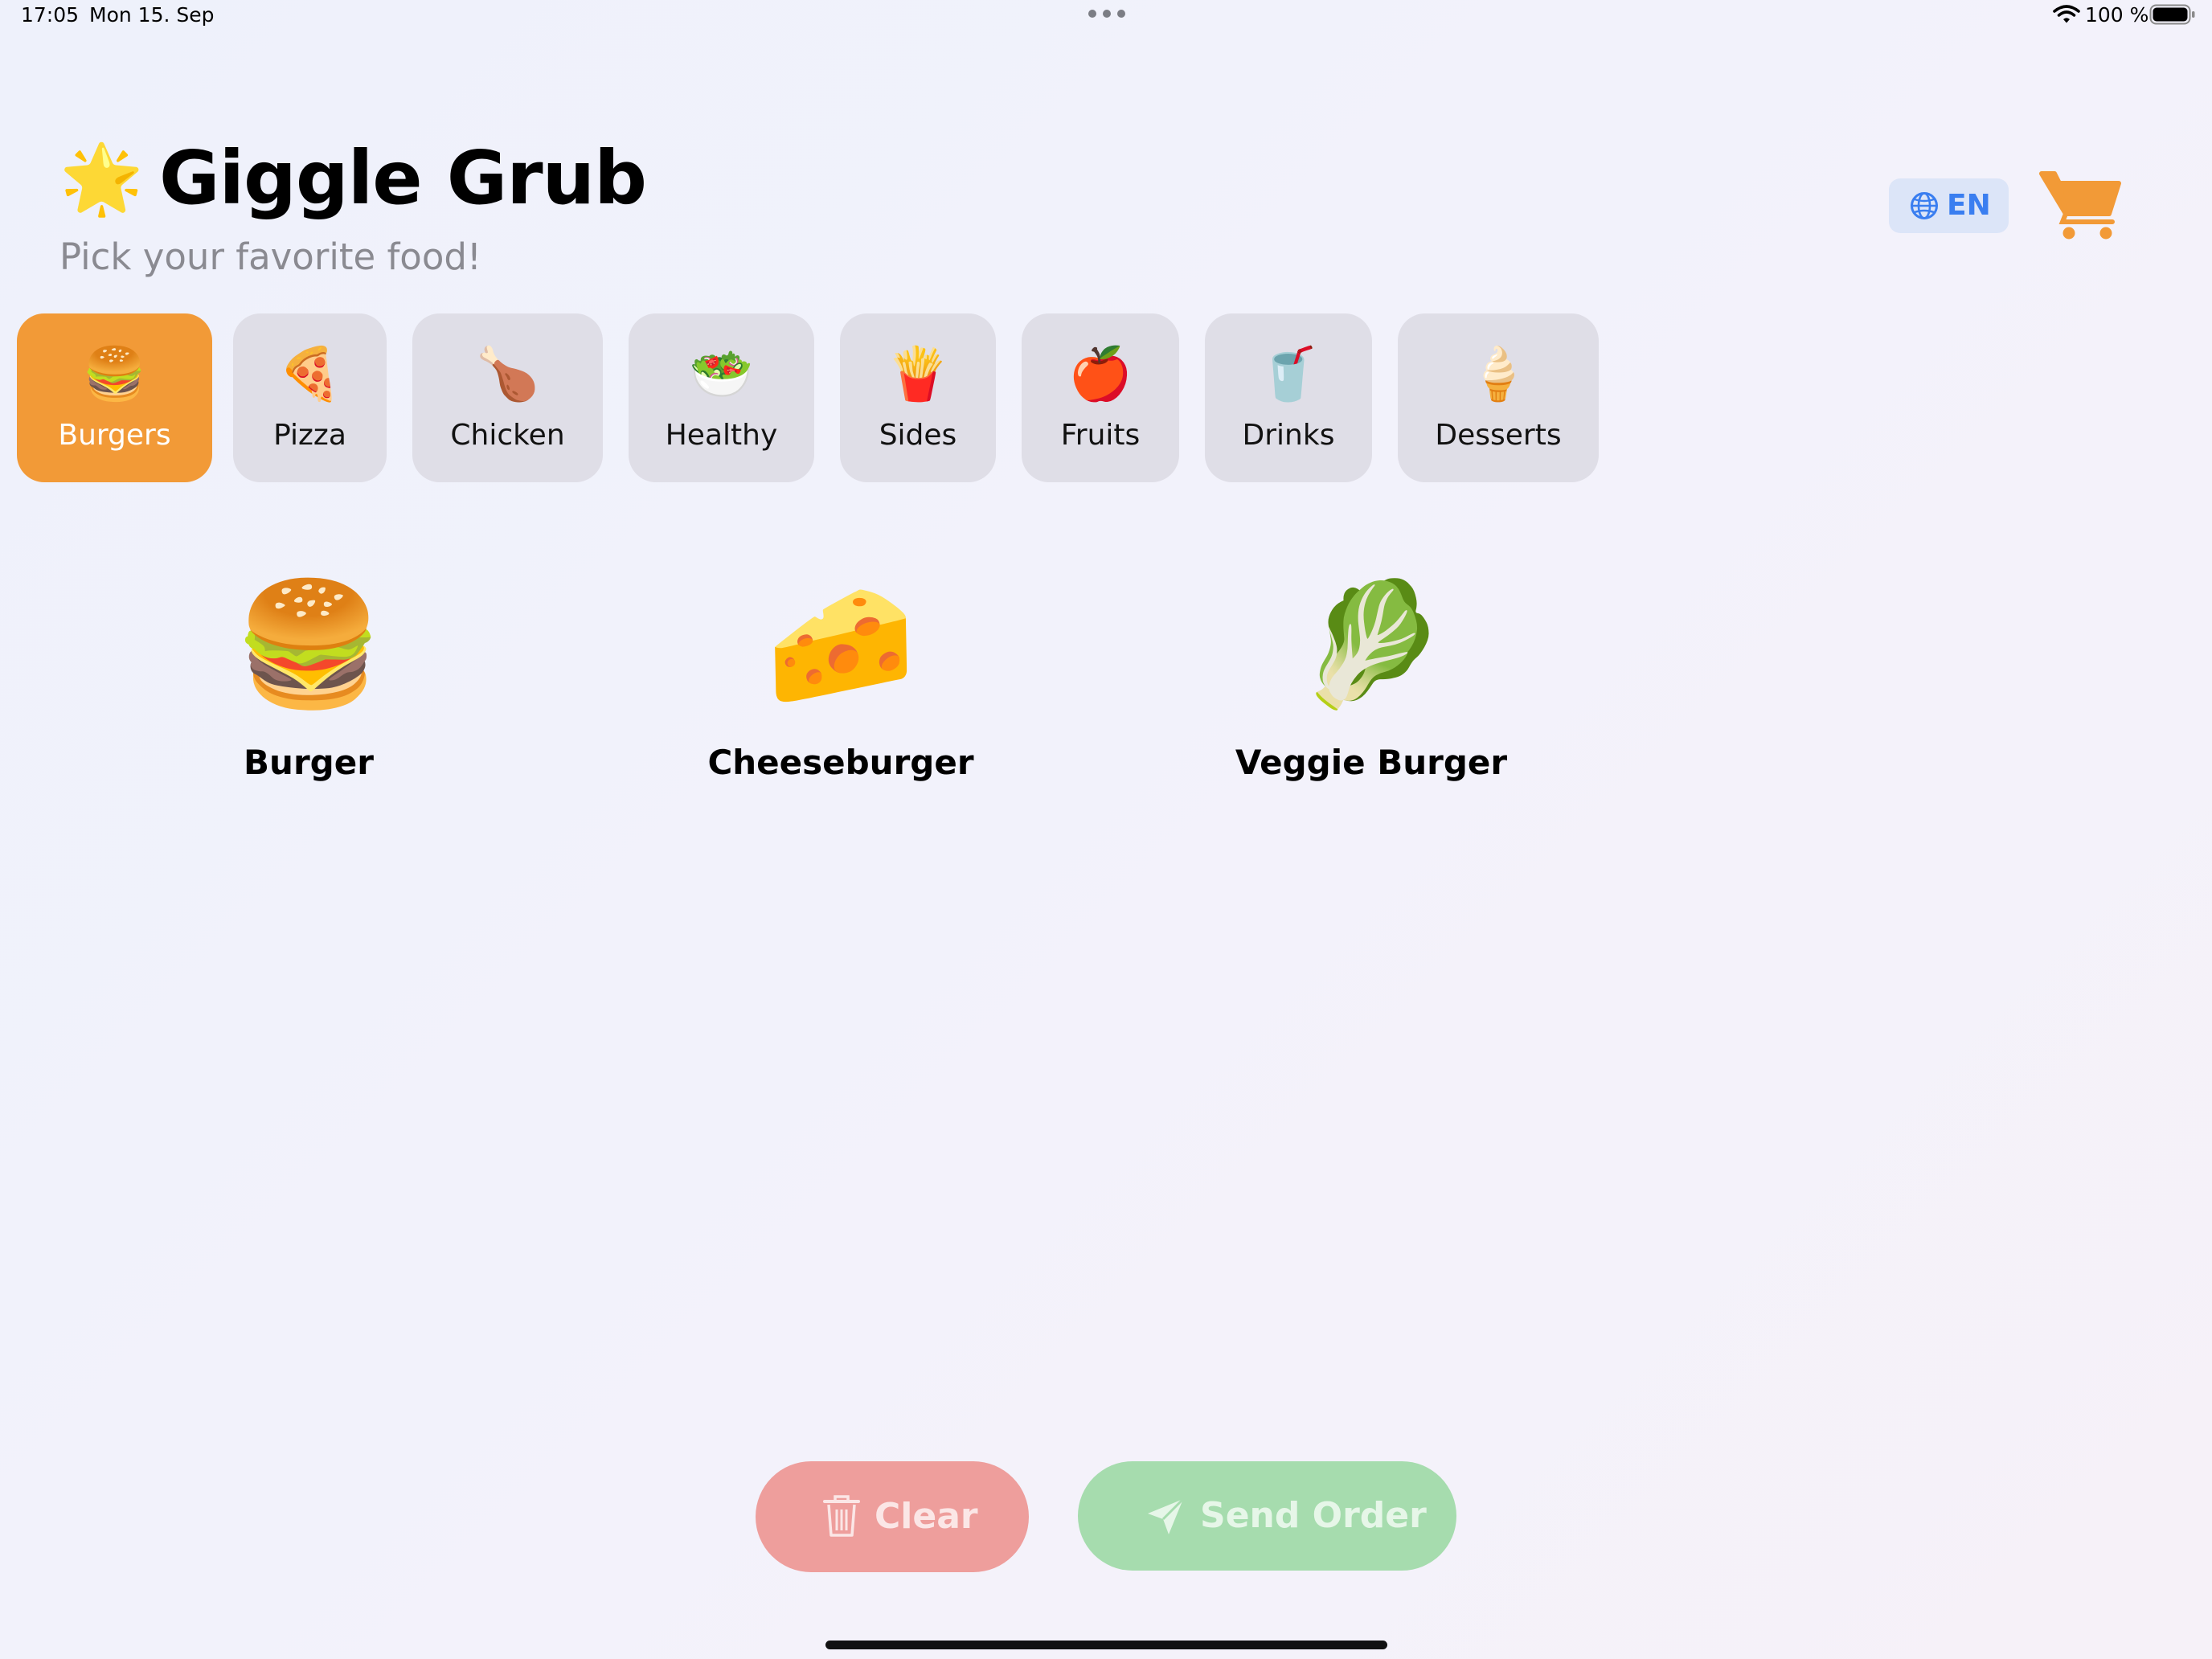 Image resolution: width=2212 pixels, height=1659 pixels. Describe the element at coordinates (1106, 1645) in the screenshot. I see `home-indicator` at that location.